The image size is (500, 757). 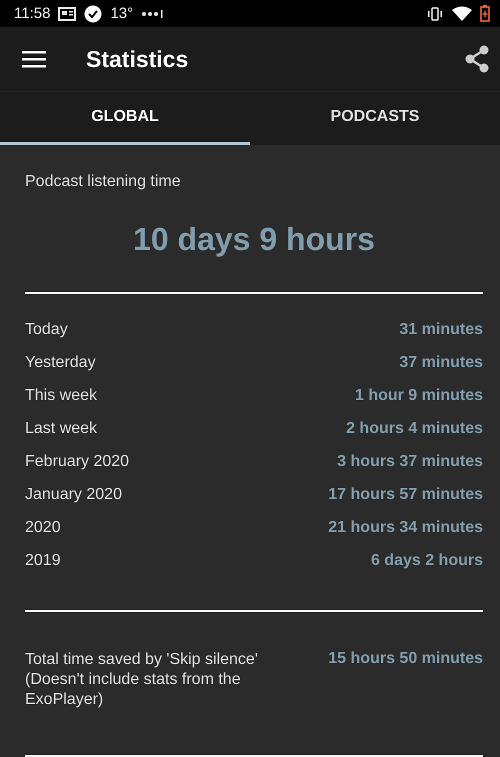 What do you see at coordinates (414, 429) in the screenshot?
I see `period-value: 2 hours 4 minutes` at bounding box center [414, 429].